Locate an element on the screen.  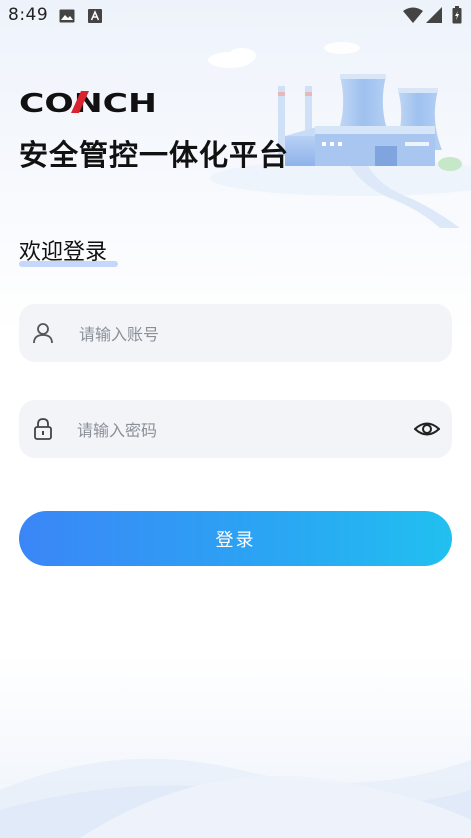
eye-icon is located at coordinates (427, 429).